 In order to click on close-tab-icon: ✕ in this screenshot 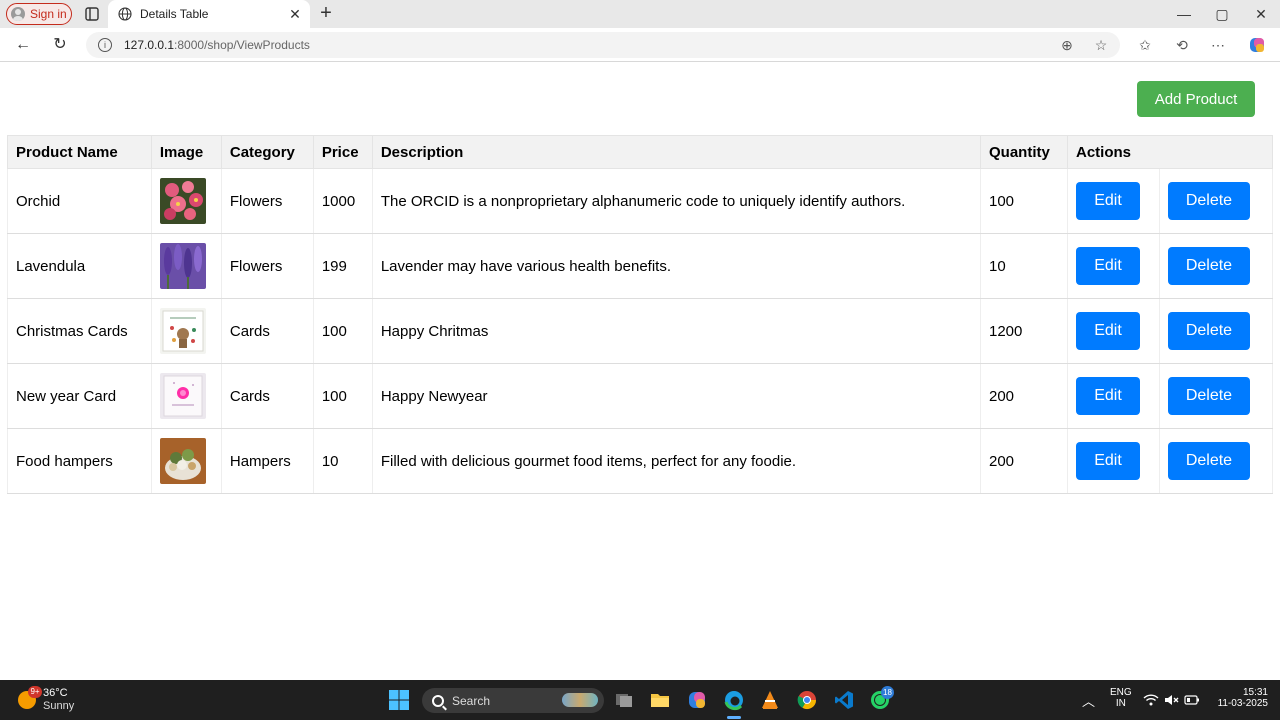, I will do `click(295, 14)`.